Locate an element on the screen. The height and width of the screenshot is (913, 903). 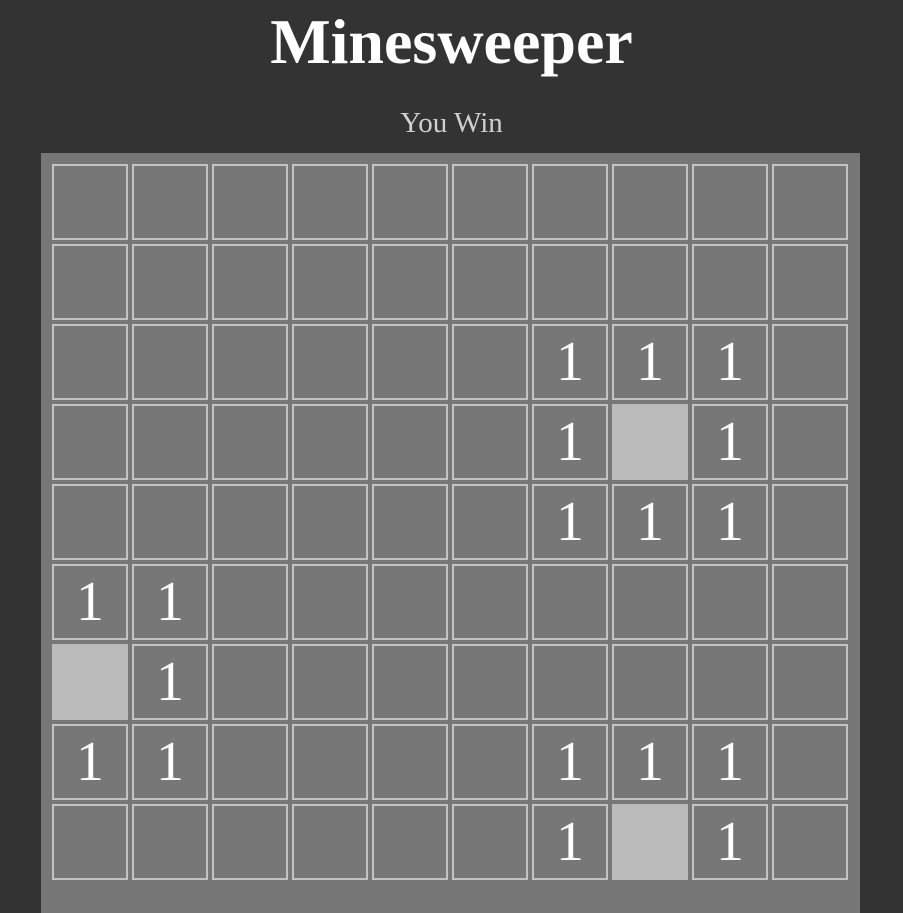
game-status: You Win is located at coordinates (451, 123).